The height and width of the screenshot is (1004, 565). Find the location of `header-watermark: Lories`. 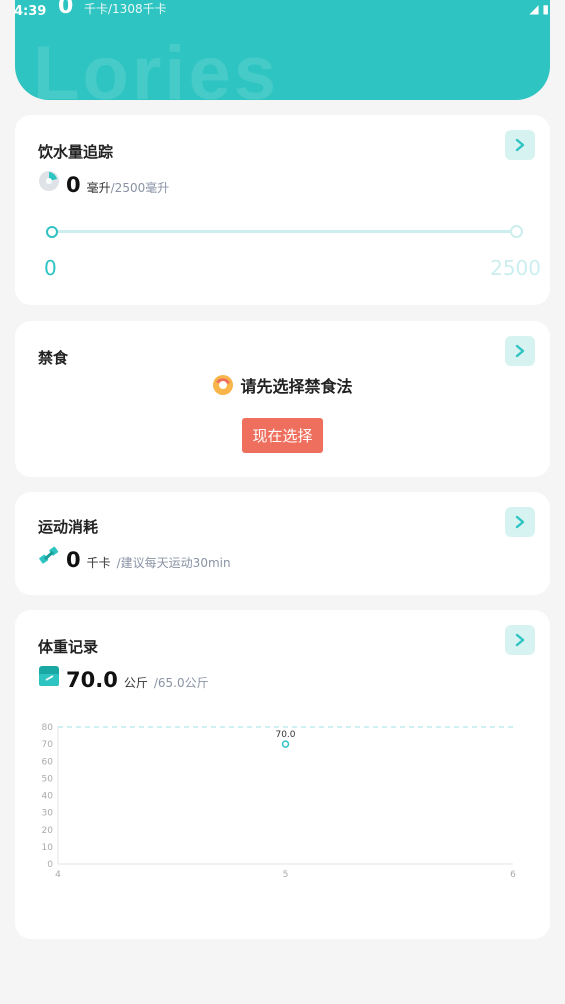

header-watermark: Lories is located at coordinates (156, 65).